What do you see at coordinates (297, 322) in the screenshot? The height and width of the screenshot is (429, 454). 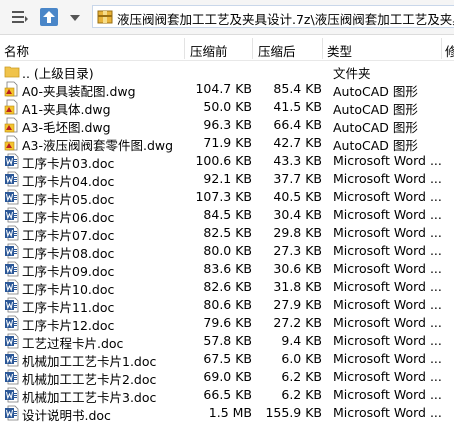 I see `file-compressed-size: 27.2 KB` at bounding box center [297, 322].